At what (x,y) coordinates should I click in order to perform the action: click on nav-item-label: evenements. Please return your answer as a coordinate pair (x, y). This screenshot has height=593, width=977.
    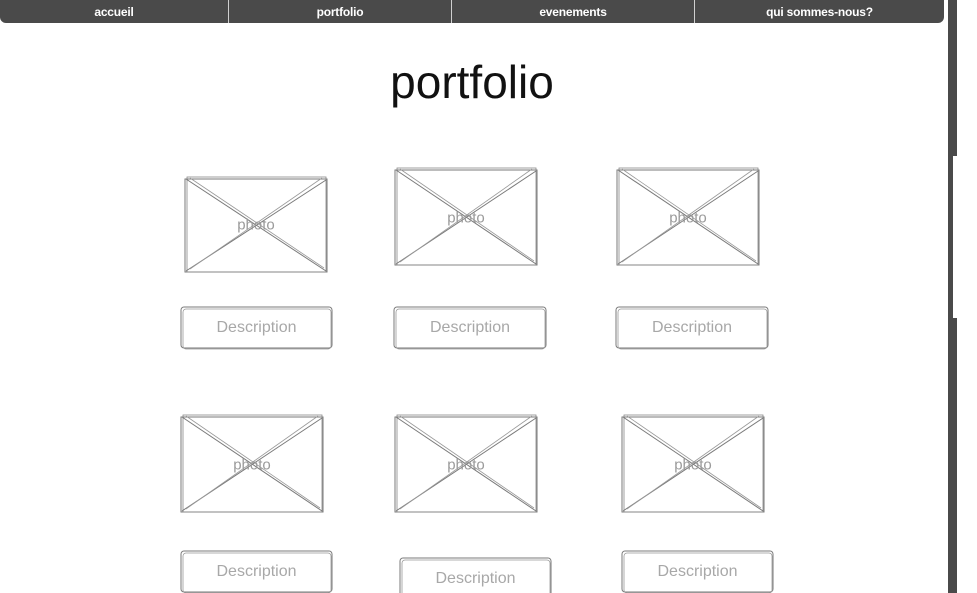
    Looking at the image, I should click on (573, 11).